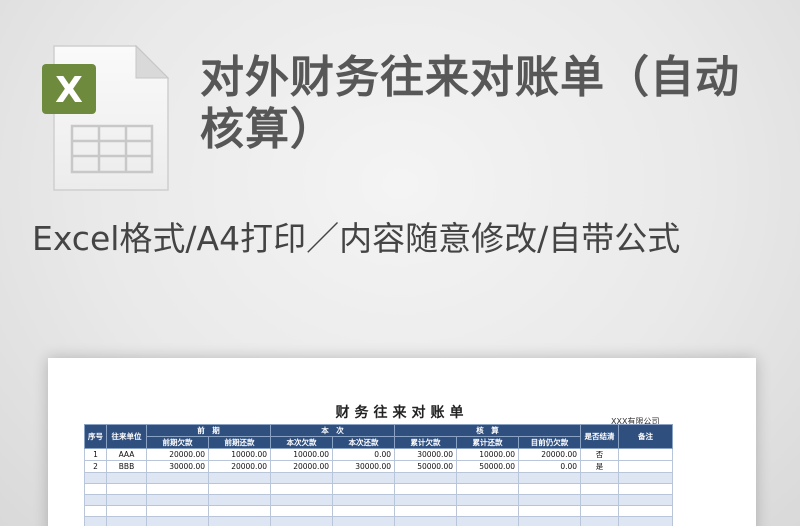  What do you see at coordinates (301, 466) in the screenshot?
I see `cell-current-owed: 20000.00` at bounding box center [301, 466].